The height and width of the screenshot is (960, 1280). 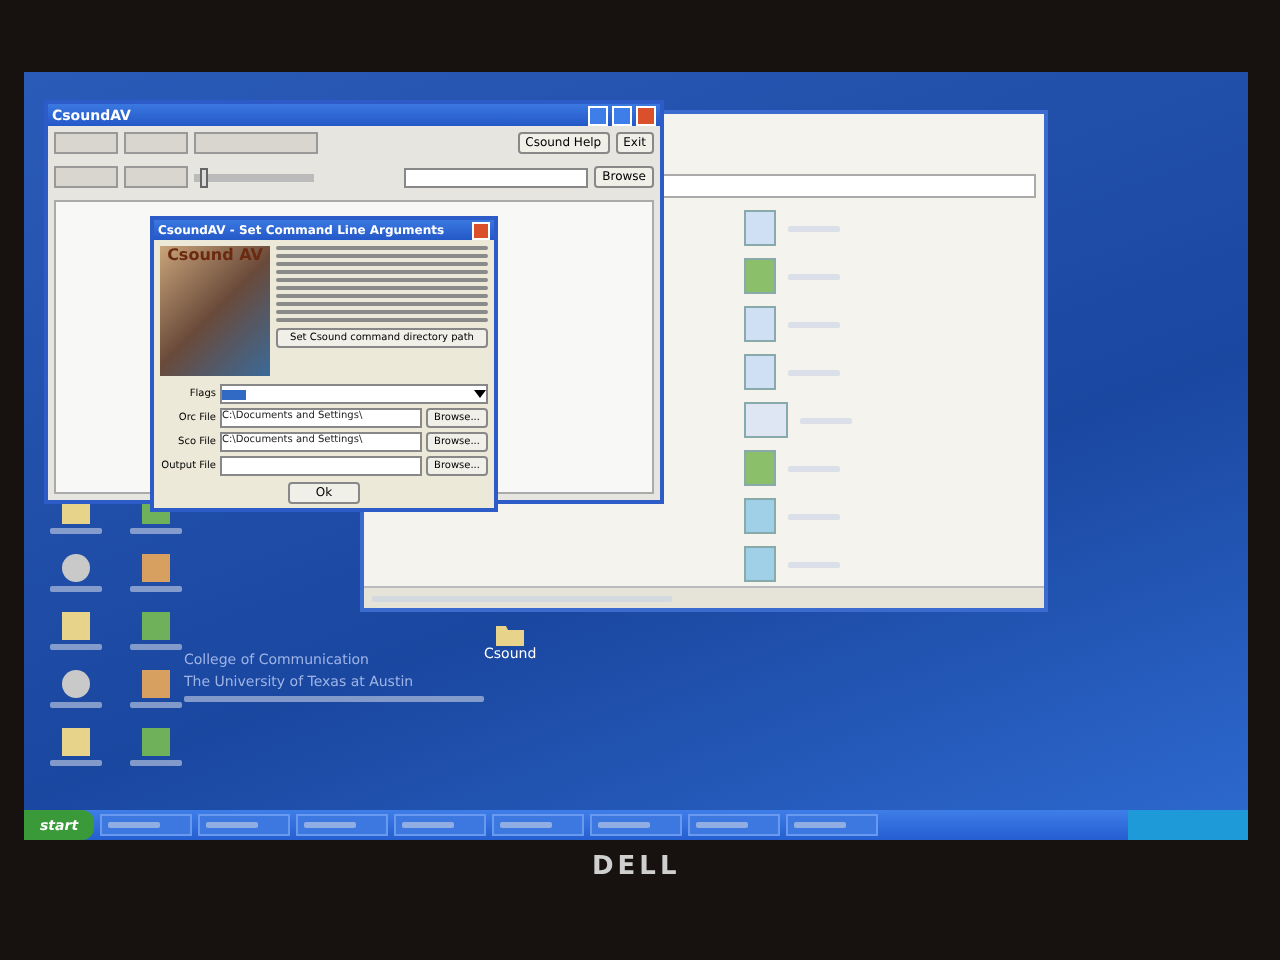 I want to click on folder-icon, so click(x=510, y=634).